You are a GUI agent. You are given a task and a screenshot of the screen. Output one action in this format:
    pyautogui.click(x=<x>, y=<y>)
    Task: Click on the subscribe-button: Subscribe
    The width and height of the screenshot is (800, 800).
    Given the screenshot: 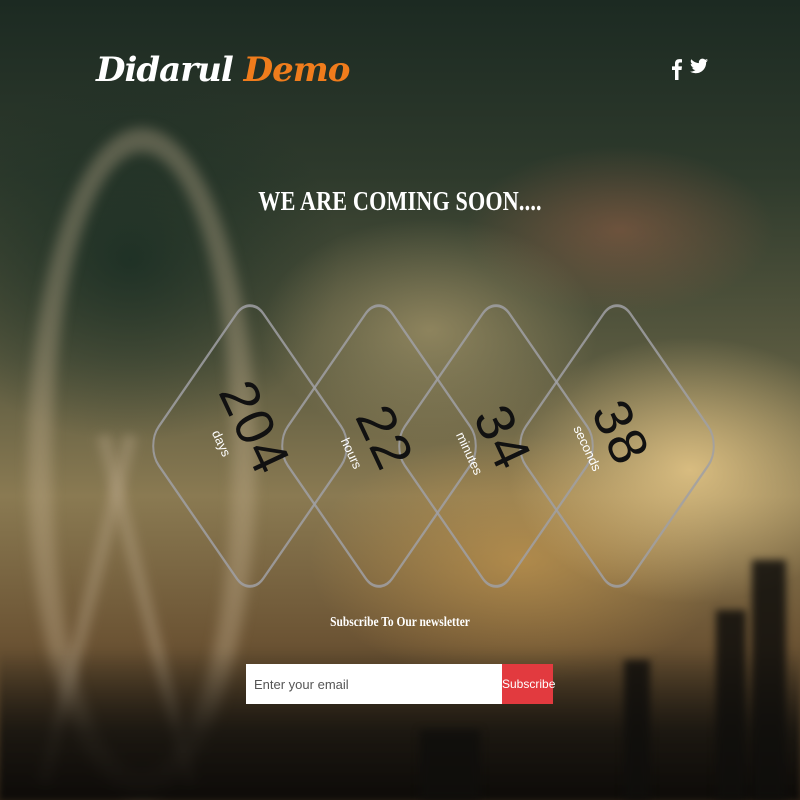 What is the action you would take?
    pyautogui.click(x=528, y=684)
    